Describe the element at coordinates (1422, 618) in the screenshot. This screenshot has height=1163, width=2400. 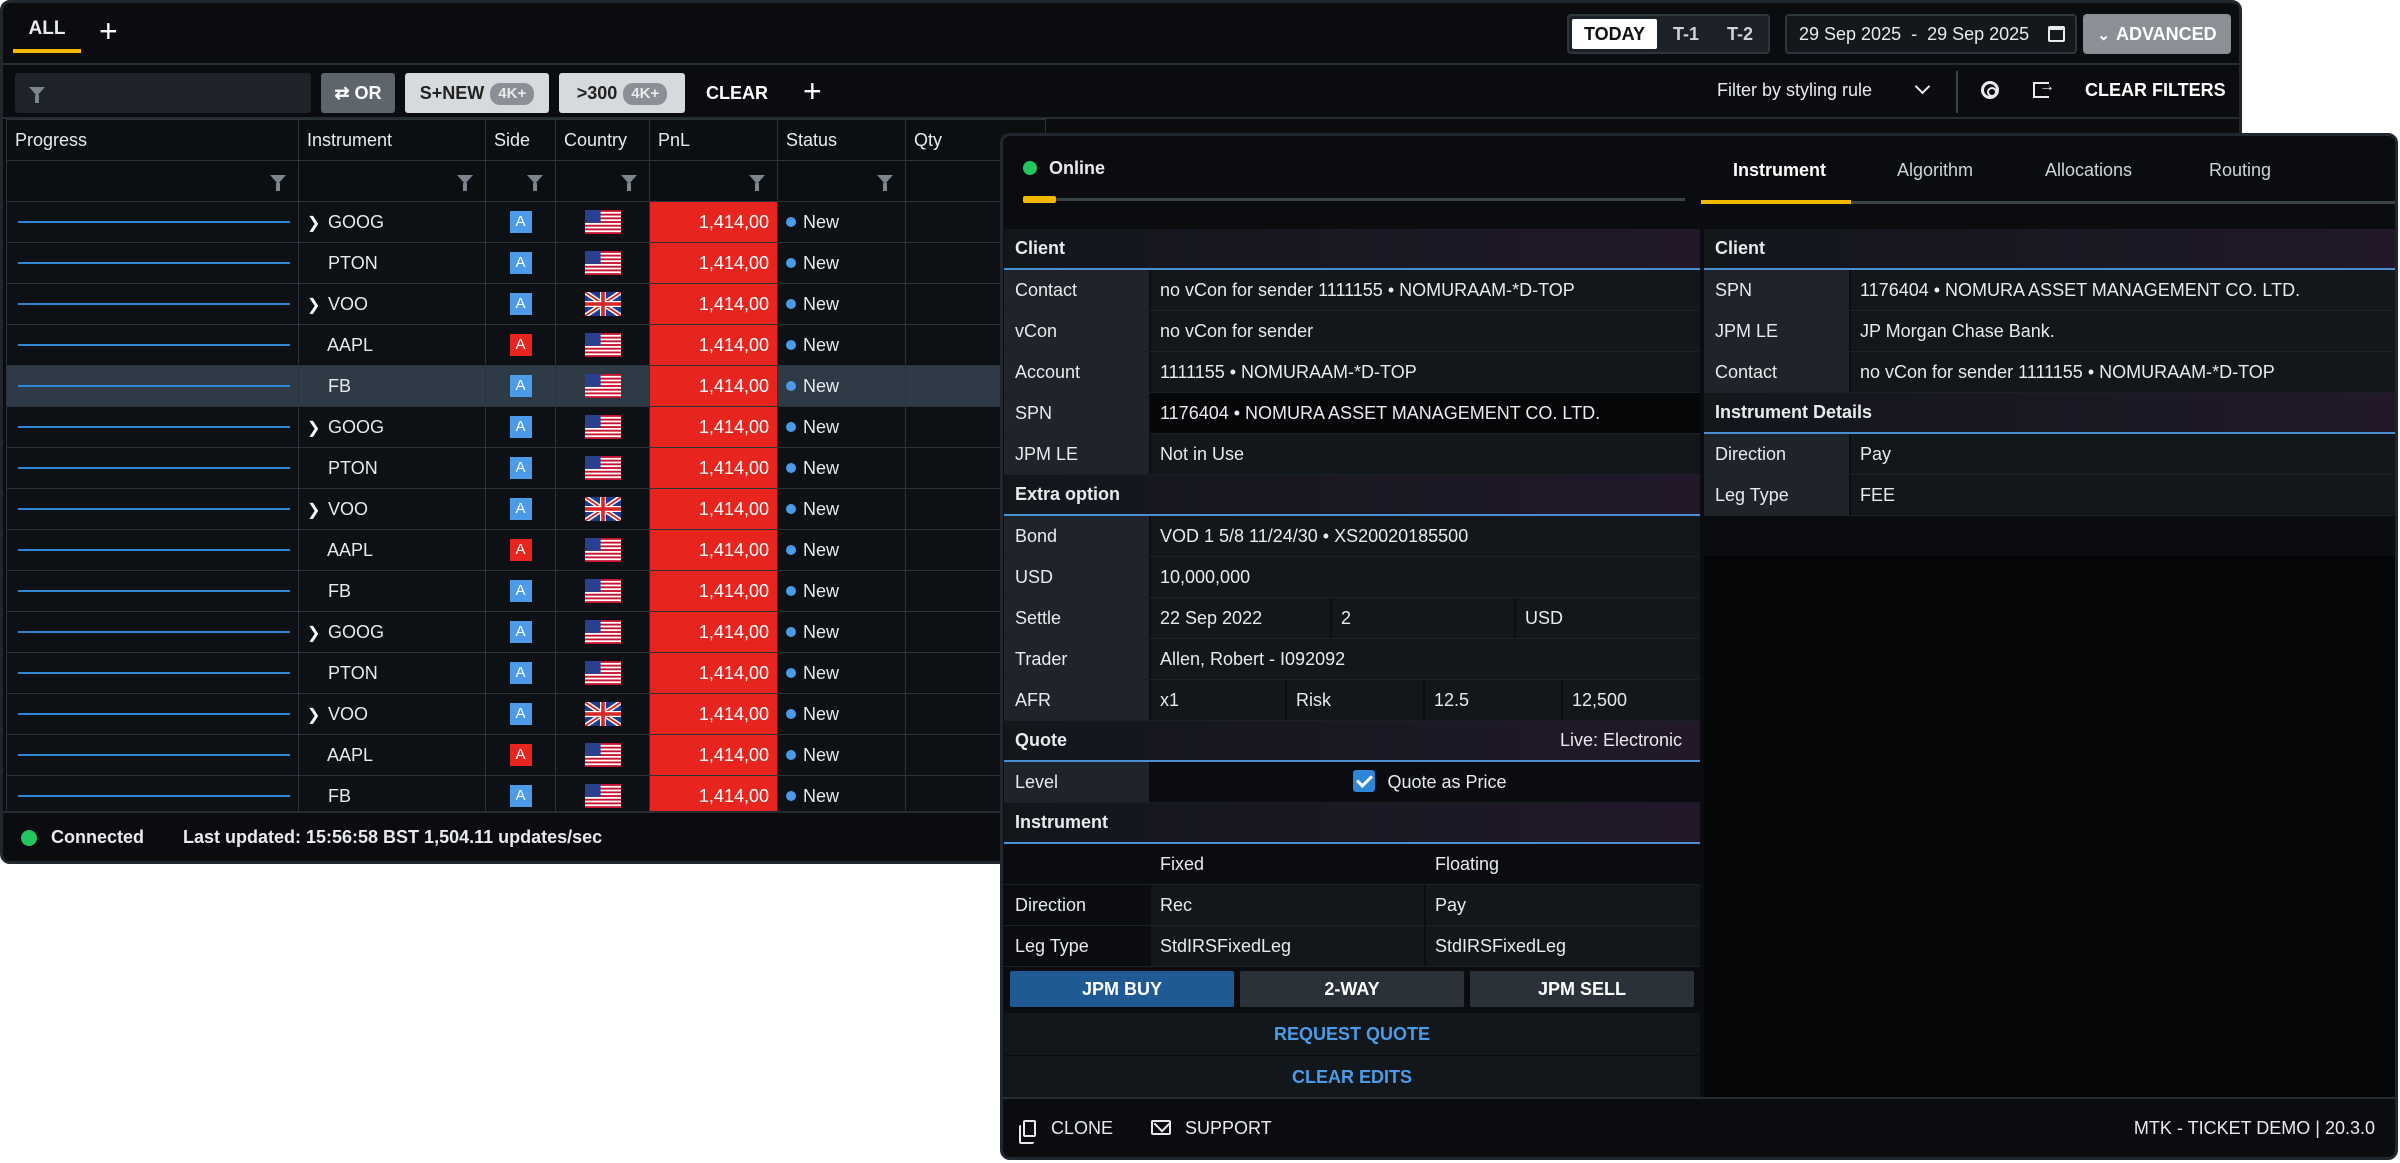
I see `settle-days-field: 2` at that location.